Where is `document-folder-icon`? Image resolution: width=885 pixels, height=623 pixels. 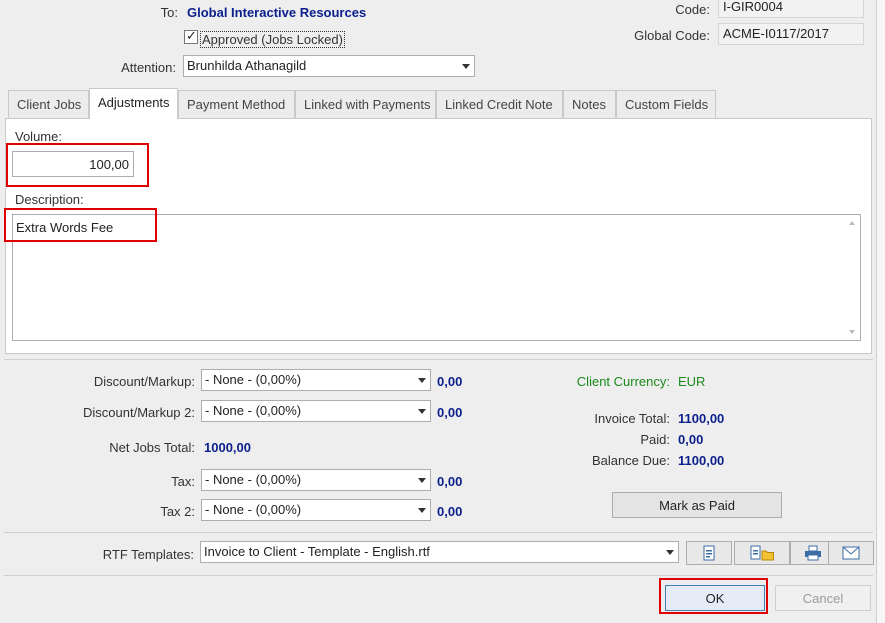 document-folder-icon is located at coordinates (762, 553).